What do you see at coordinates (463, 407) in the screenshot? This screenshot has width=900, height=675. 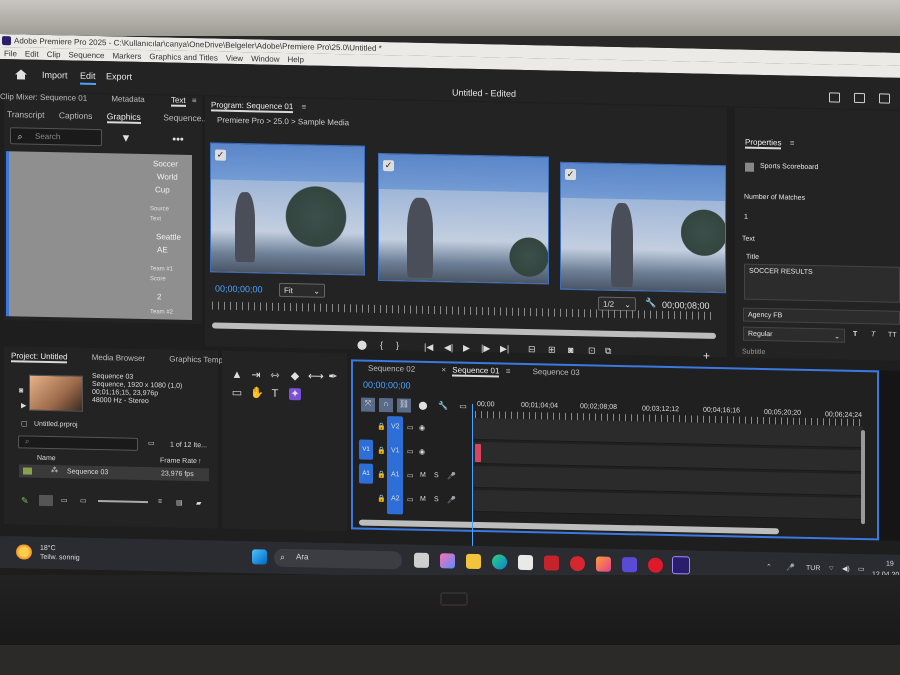 I see `captions-icon: ▭` at bounding box center [463, 407].